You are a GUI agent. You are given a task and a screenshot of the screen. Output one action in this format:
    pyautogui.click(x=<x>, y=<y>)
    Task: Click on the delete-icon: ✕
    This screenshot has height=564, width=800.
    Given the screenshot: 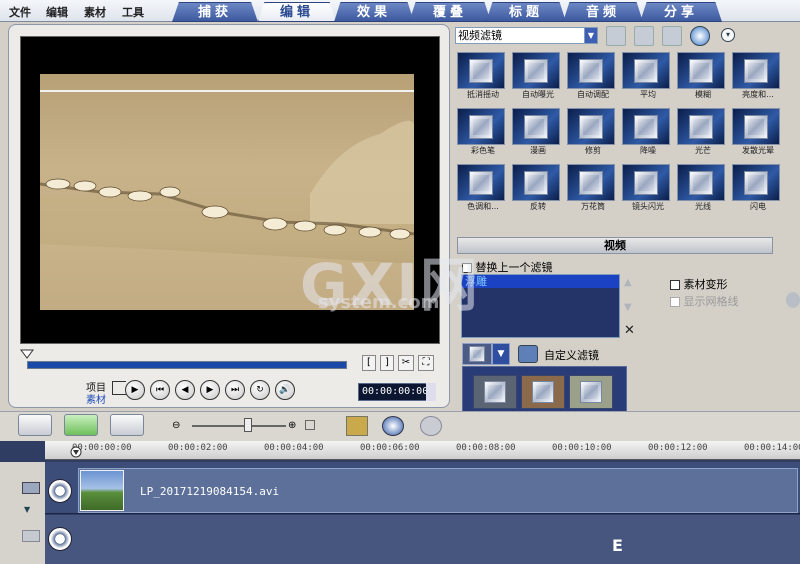 What is the action you would take?
    pyautogui.click(x=629, y=330)
    